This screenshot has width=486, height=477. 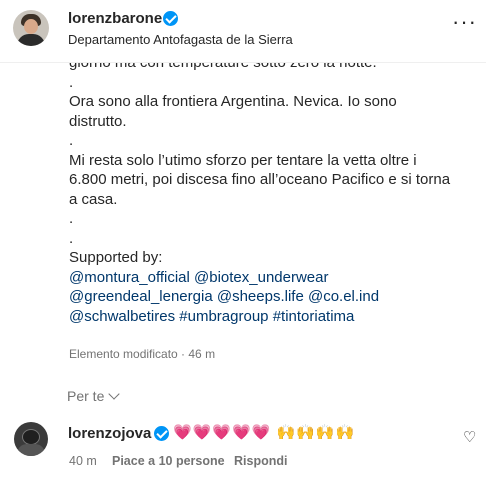 I want to click on raised-hands-emoji-group: 🙌🙌🙌🙌, so click(x=316, y=432).